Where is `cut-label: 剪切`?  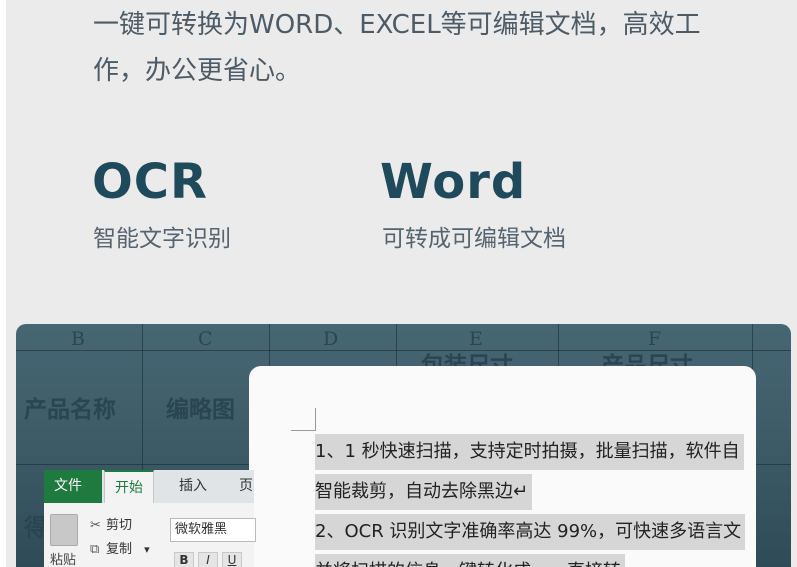
cut-label: 剪切 is located at coordinates (119, 525).